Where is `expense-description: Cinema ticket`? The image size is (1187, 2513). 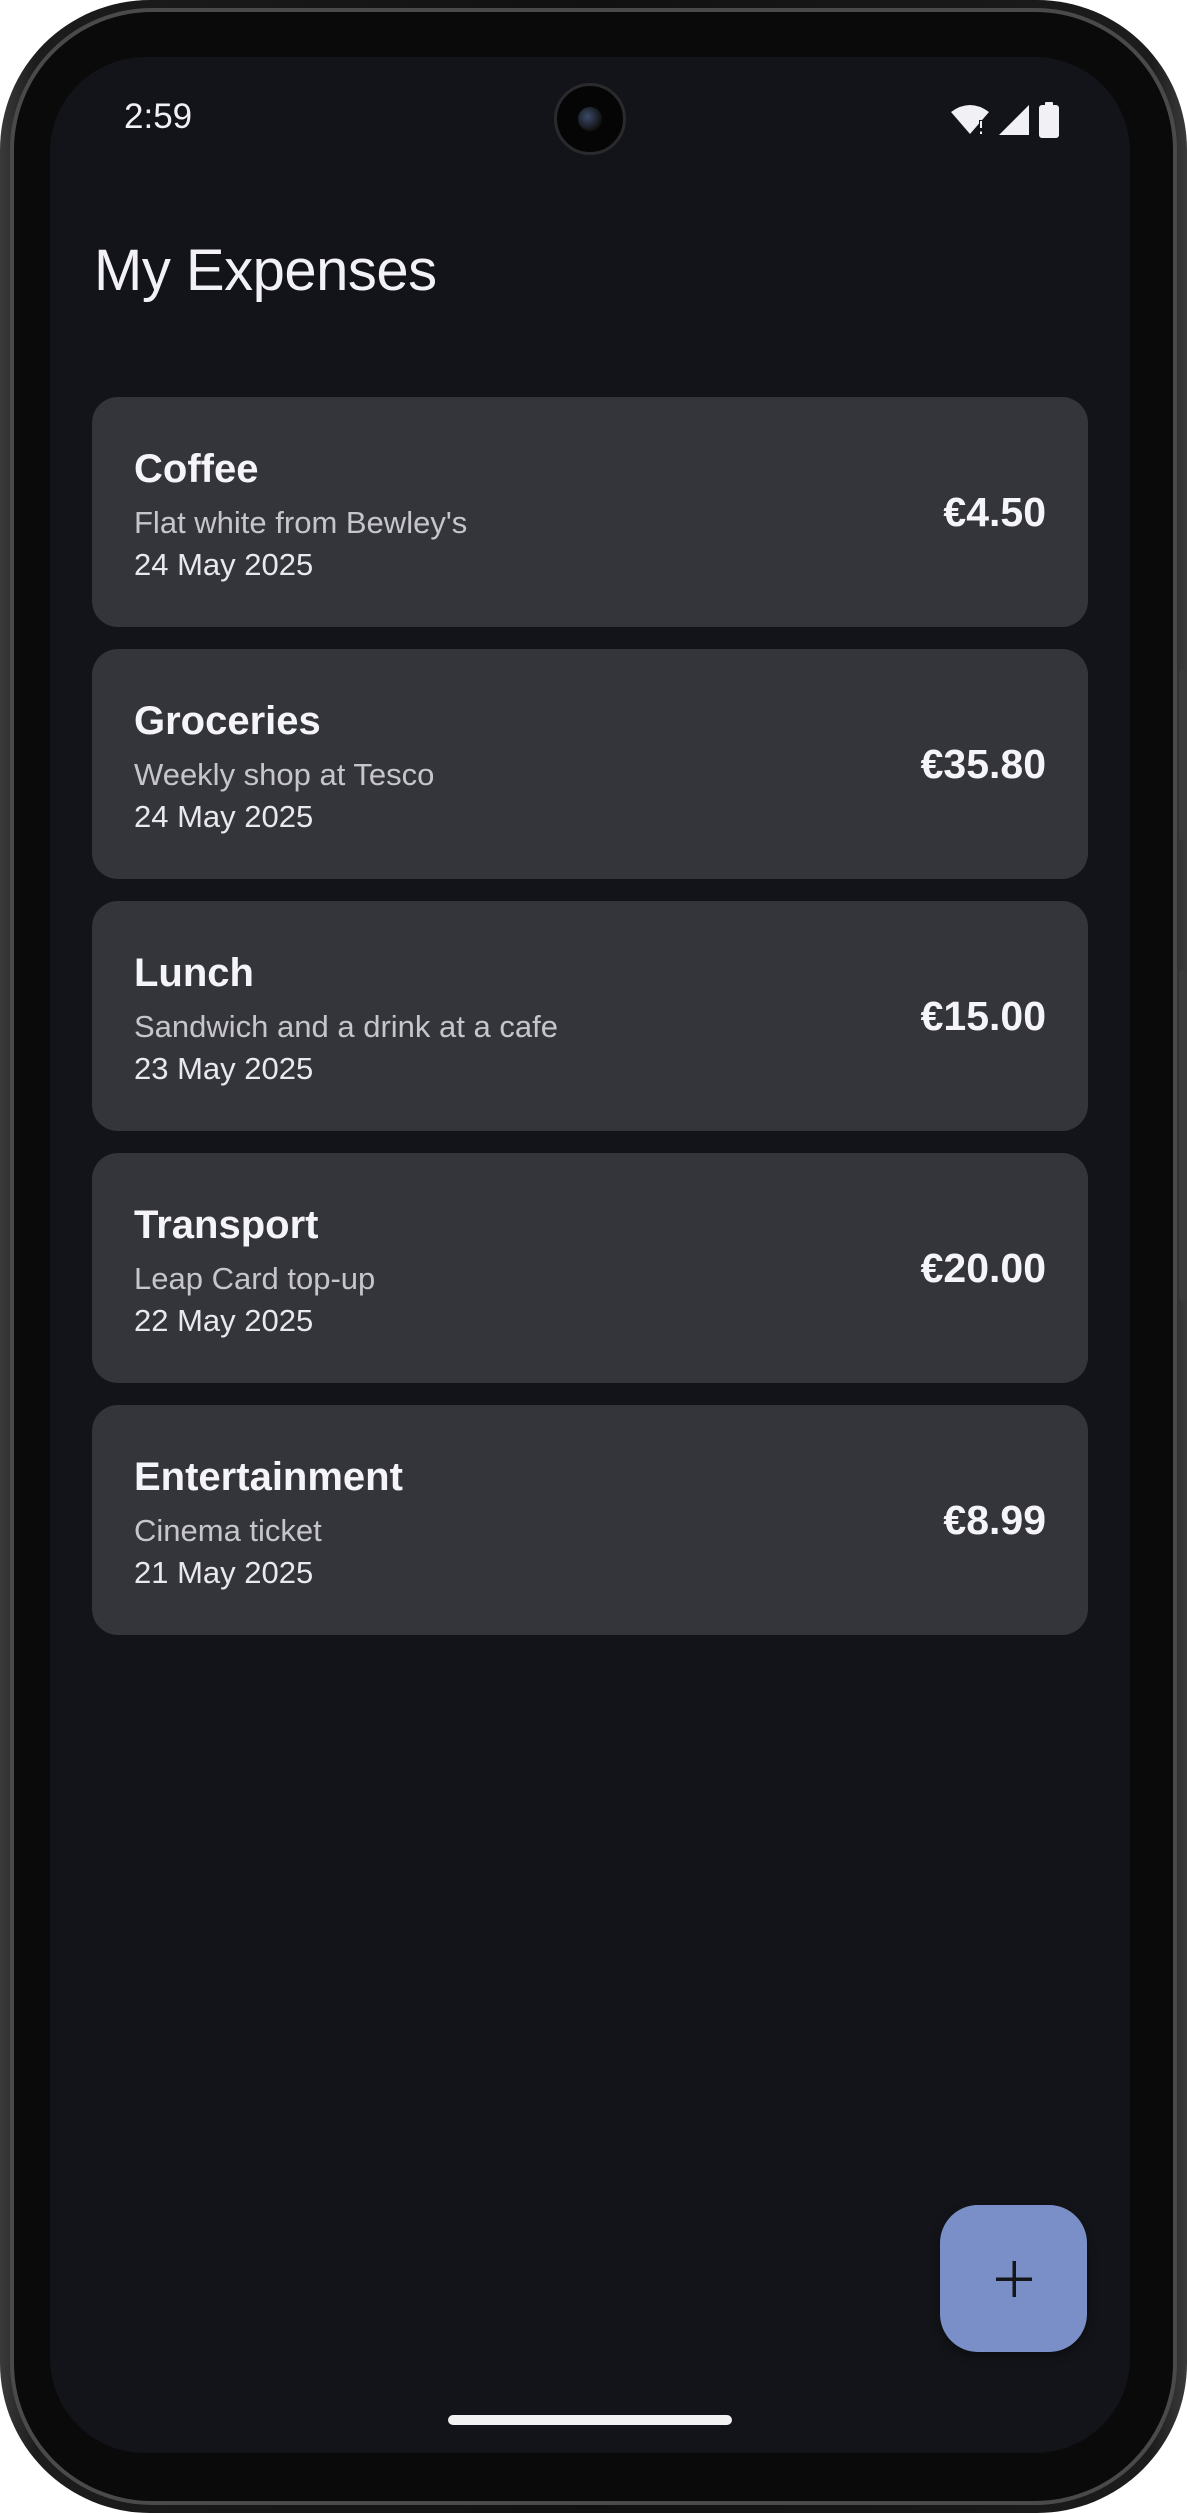 expense-description: Cinema ticket is located at coordinates (228, 1530).